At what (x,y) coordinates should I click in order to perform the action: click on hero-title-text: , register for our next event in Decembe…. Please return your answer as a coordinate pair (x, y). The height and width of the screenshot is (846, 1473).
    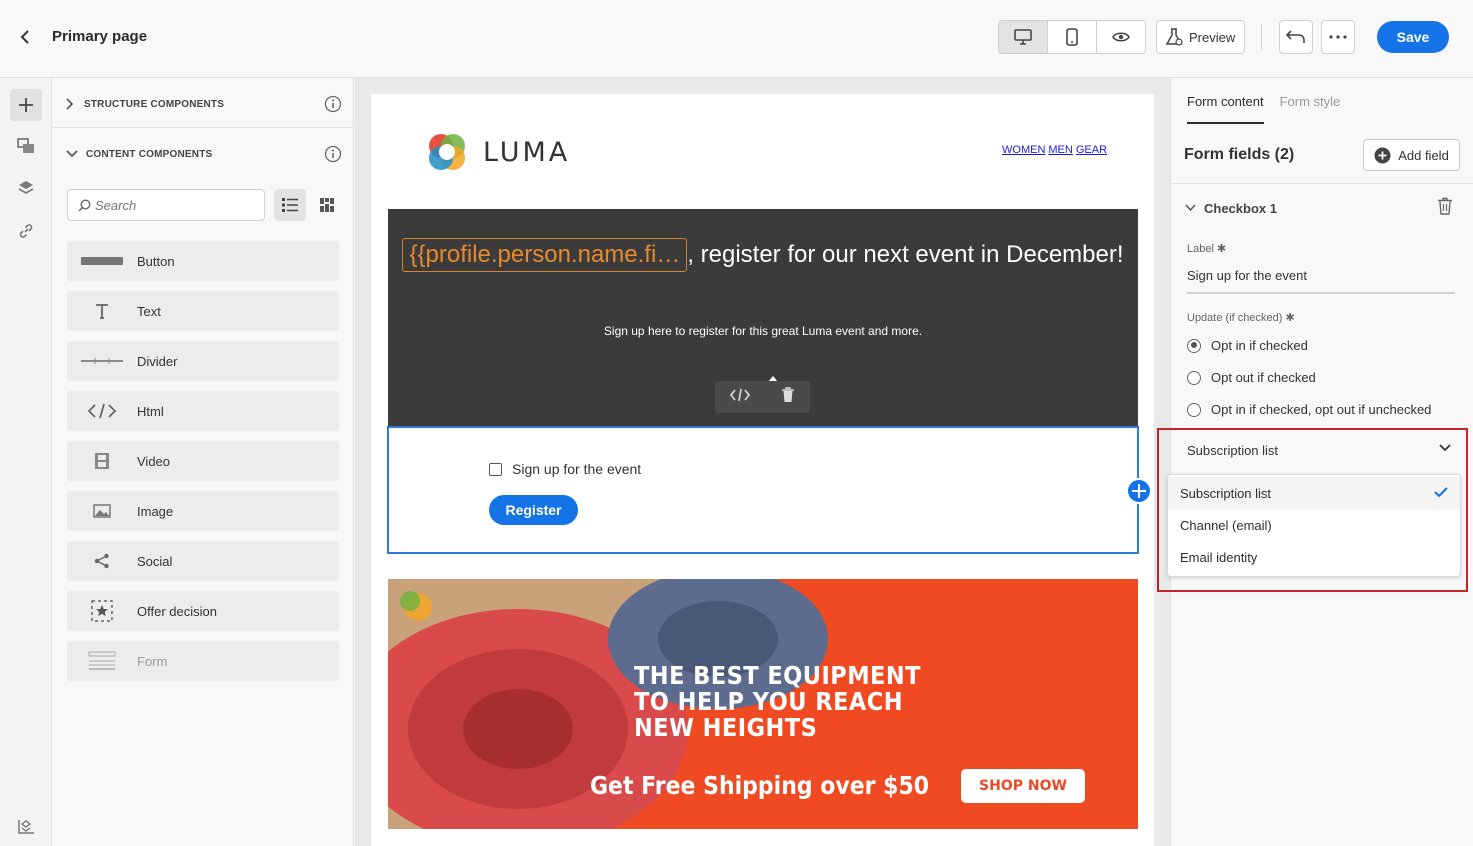
    Looking at the image, I should click on (905, 254).